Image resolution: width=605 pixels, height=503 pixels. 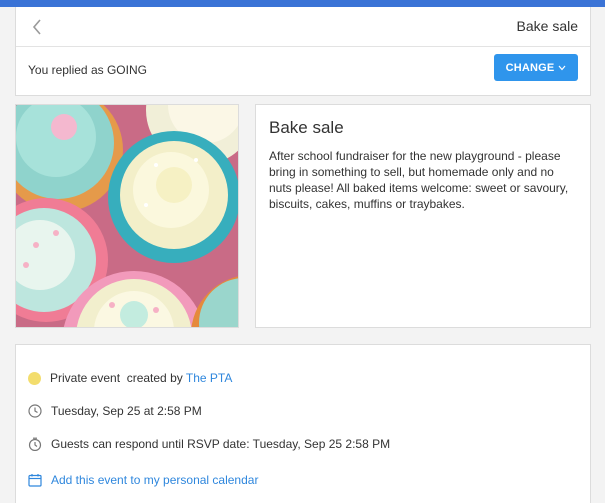 I want to click on back-button, so click(x=37, y=27).